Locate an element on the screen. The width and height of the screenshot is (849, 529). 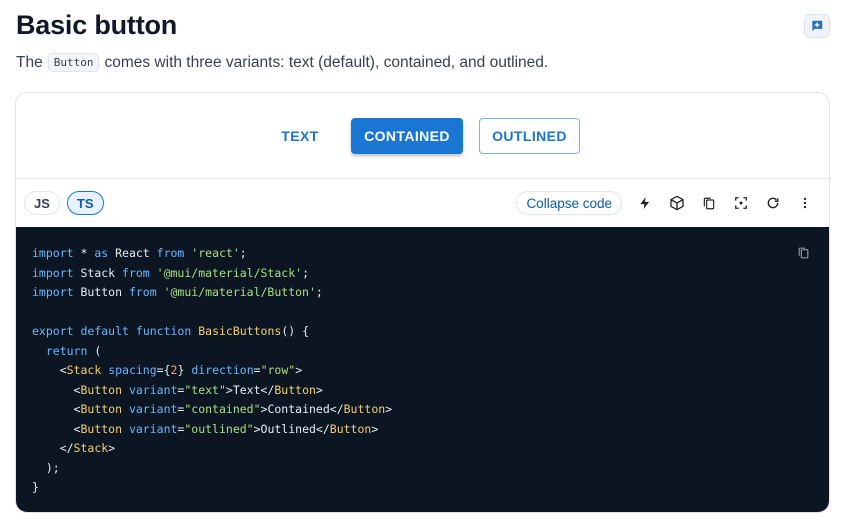
code-token: ); is located at coordinates (46, 467).